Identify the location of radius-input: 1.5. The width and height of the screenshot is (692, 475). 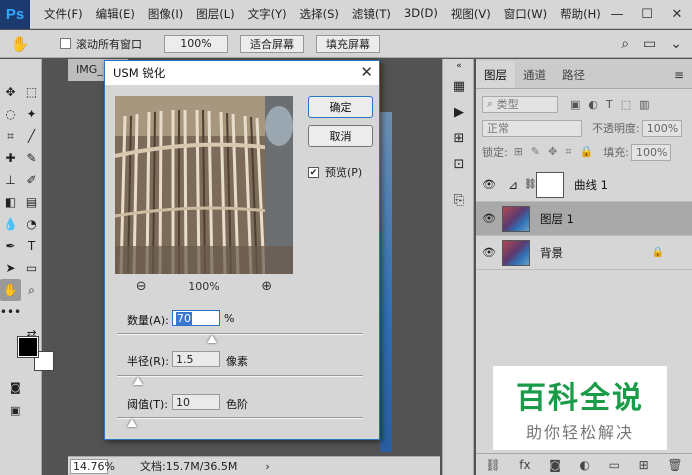
(196, 359).